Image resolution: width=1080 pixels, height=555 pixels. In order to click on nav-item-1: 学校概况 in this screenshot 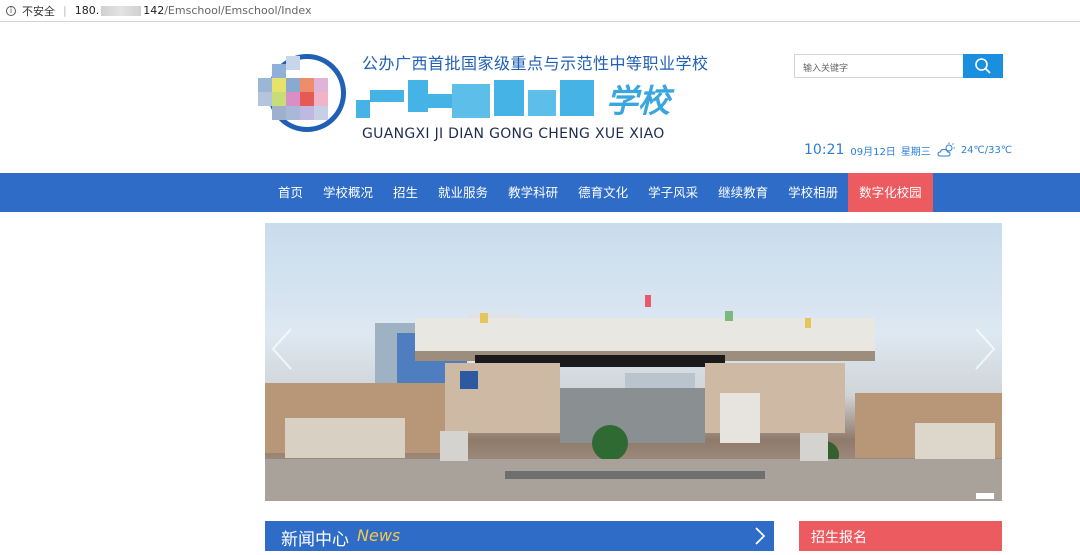, I will do `click(348, 192)`.